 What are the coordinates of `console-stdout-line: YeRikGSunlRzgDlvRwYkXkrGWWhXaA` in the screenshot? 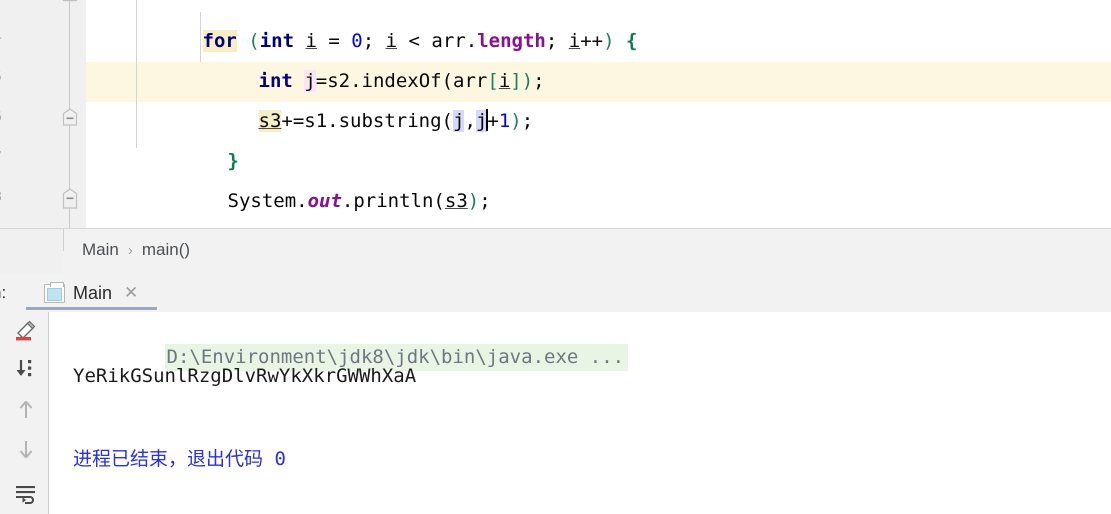 It's located at (245, 376).